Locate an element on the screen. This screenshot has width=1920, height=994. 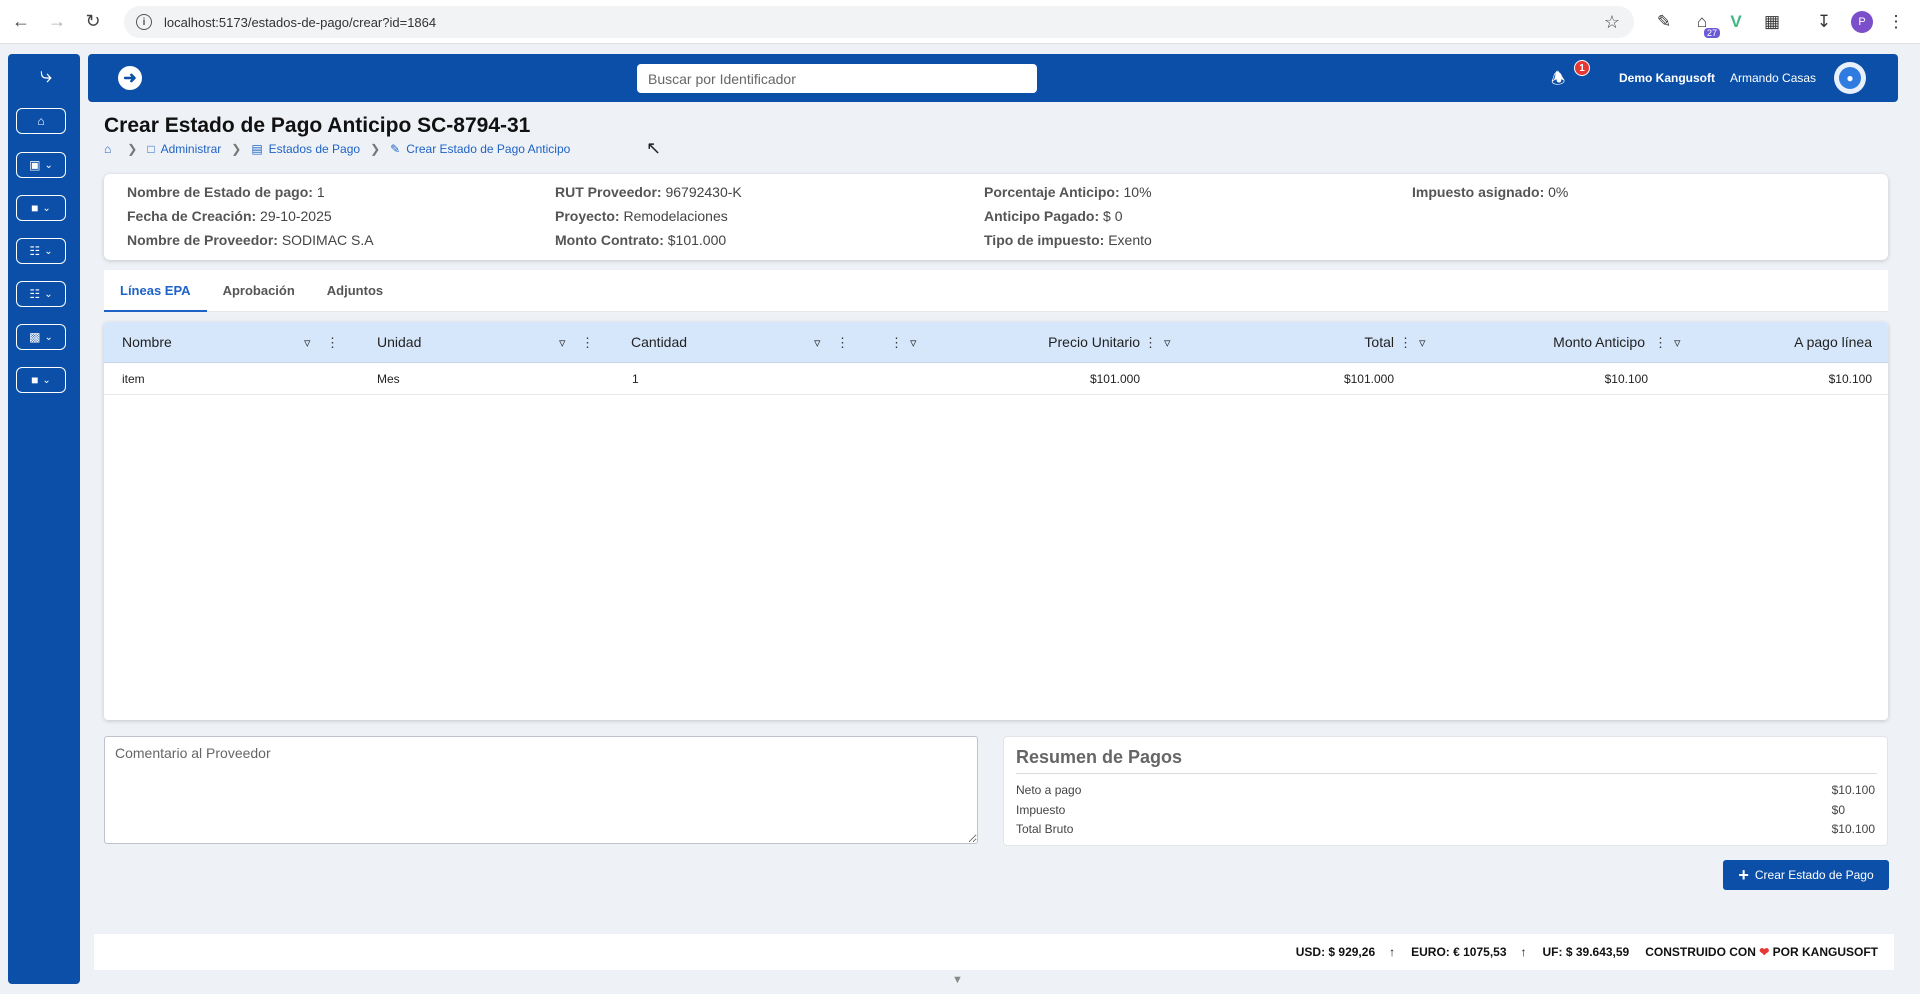
bookmark-star-icon: ☆ is located at coordinates (1612, 22).